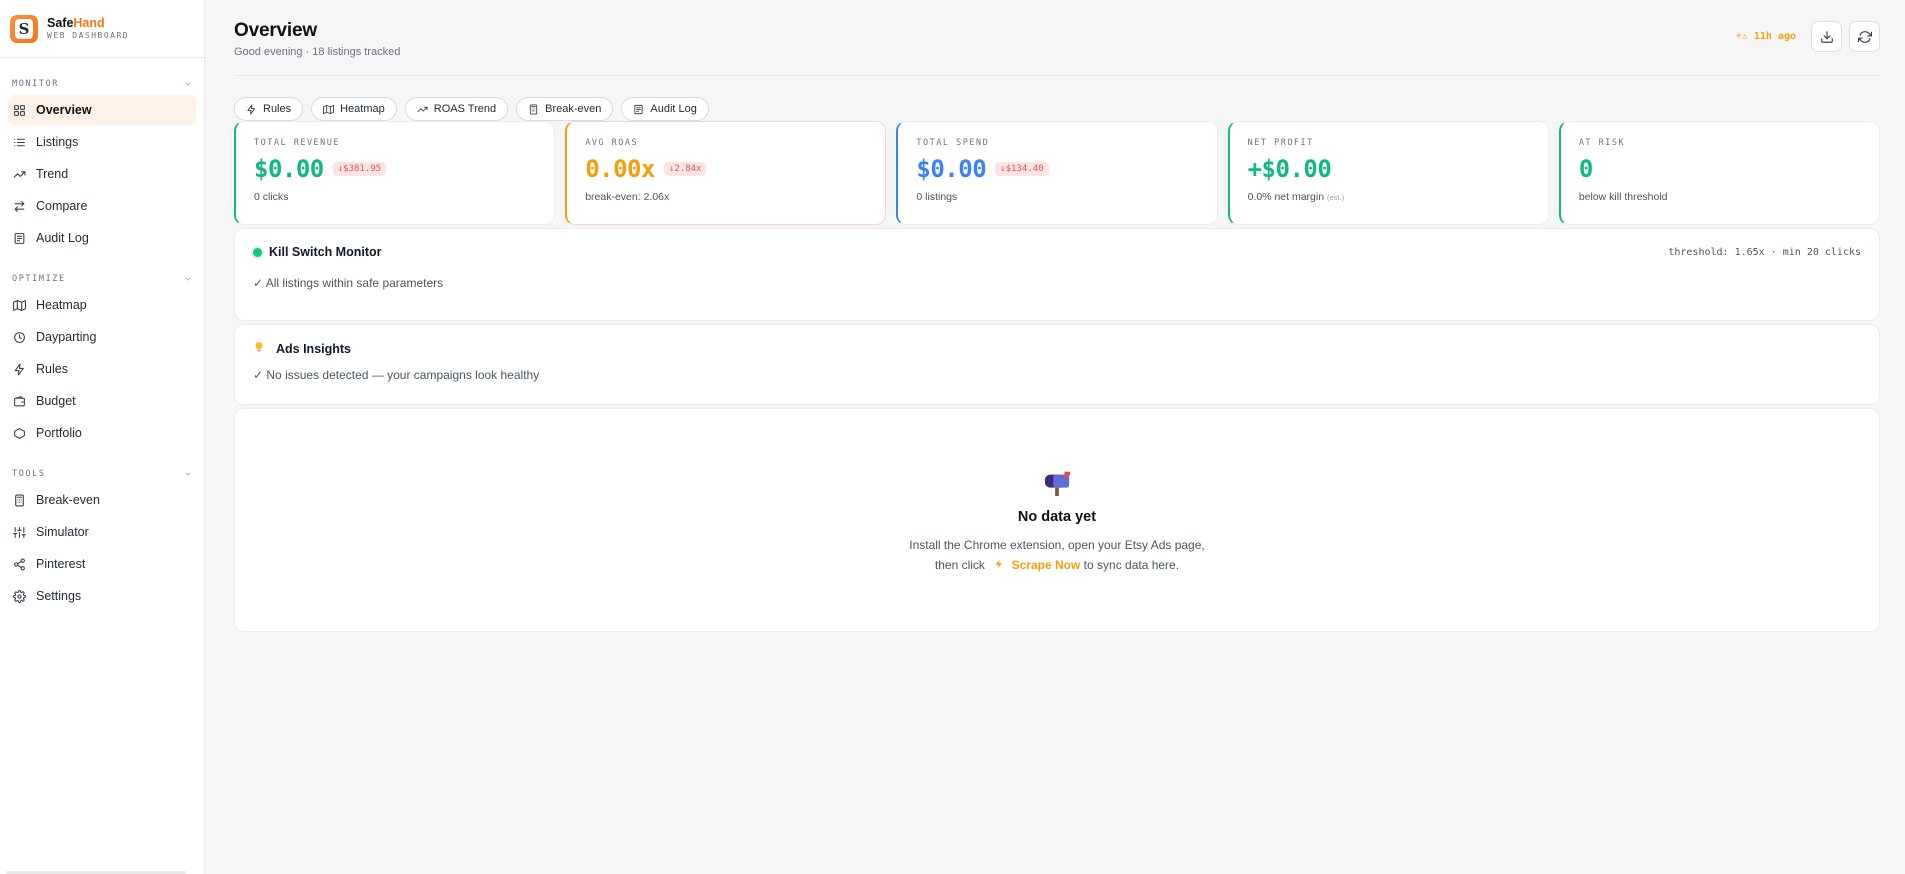 The image size is (1905, 874). Describe the element at coordinates (271, 197) in the screenshot. I see `stat-subtext-main: 0 clicks` at that location.